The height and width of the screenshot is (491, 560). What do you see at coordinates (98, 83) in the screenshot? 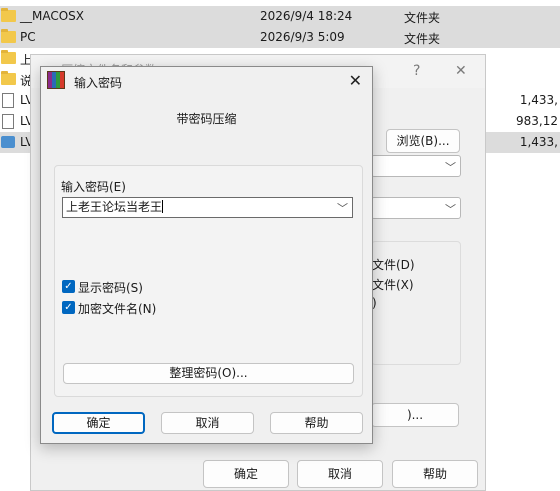
I see `dialog-title: 输入密码` at bounding box center [98, 83].